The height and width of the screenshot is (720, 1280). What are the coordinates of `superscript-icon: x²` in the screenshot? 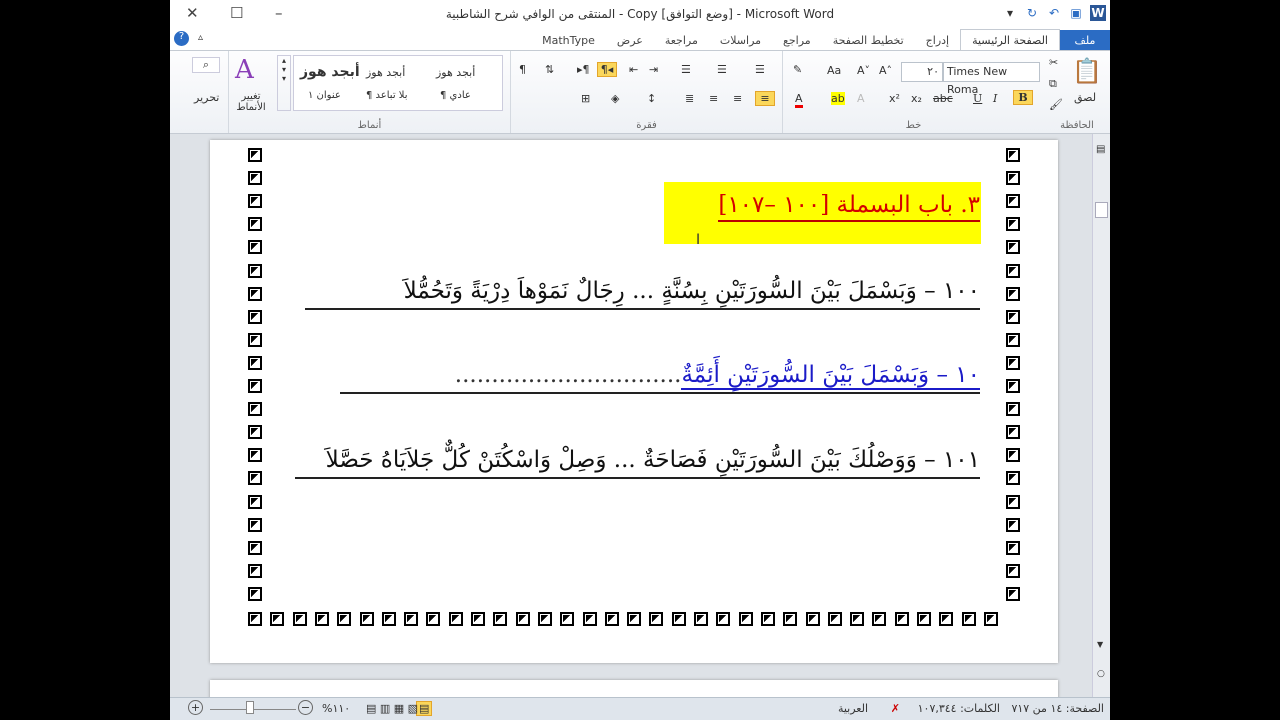 It's located at (894, 98).